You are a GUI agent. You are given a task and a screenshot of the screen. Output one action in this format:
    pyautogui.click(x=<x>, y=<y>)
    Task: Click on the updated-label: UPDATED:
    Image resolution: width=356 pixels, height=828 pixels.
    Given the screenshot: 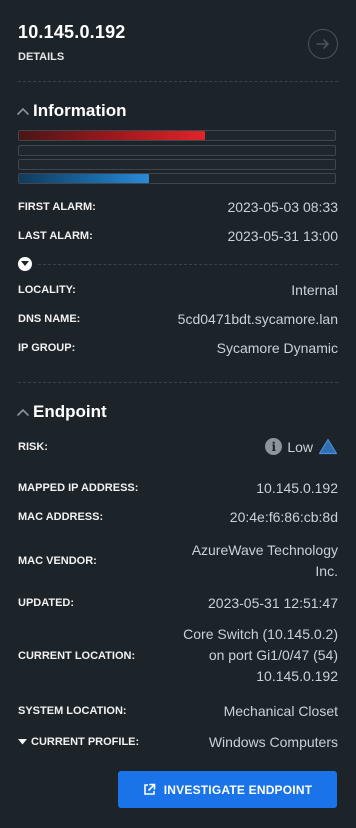 What is the action you would take?
    pyautogui.click(x=46, y=603)
    